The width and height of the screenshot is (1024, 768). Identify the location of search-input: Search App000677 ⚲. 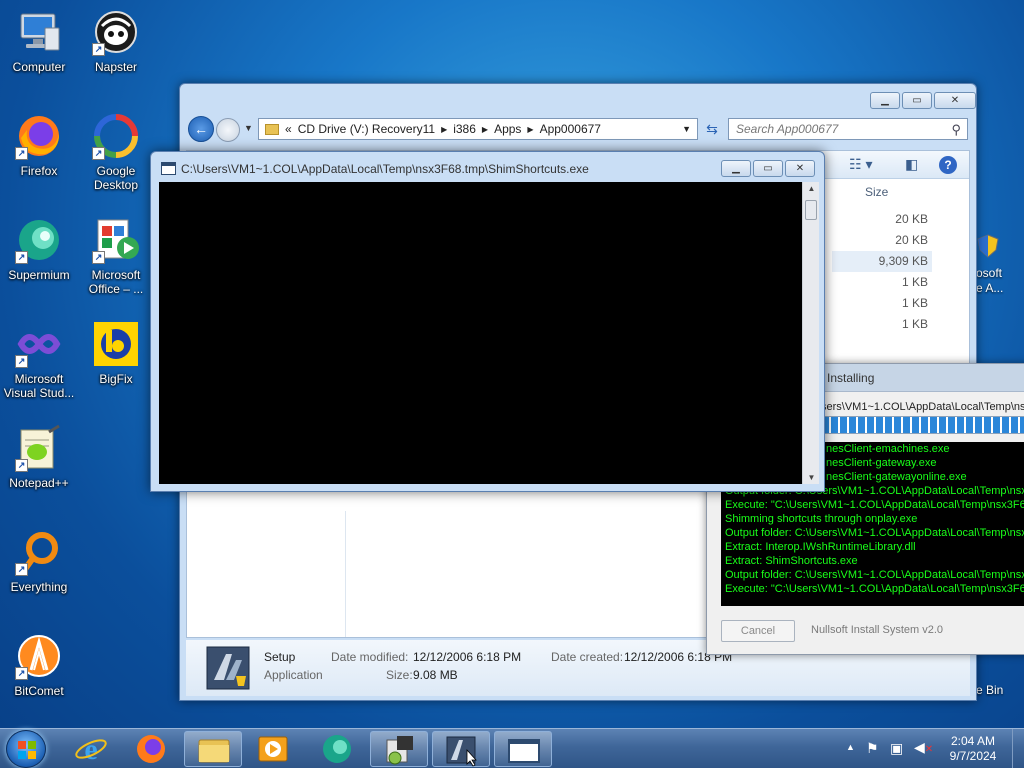
(848, 129).